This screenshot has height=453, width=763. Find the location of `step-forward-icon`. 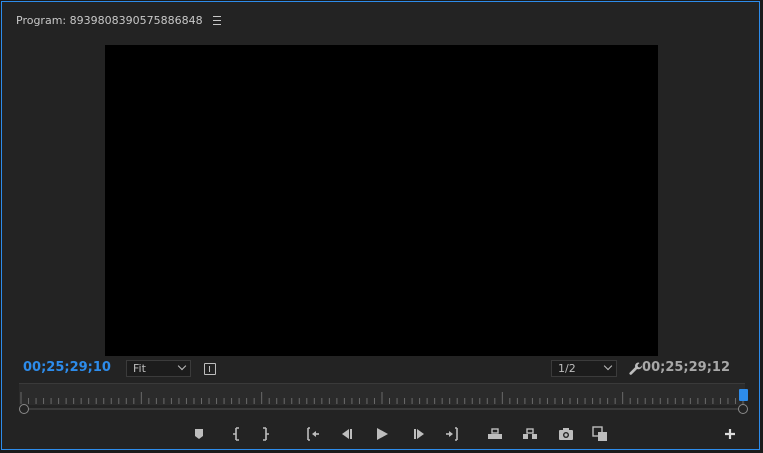

step-forward-icon is located at coordinates (419, 434).